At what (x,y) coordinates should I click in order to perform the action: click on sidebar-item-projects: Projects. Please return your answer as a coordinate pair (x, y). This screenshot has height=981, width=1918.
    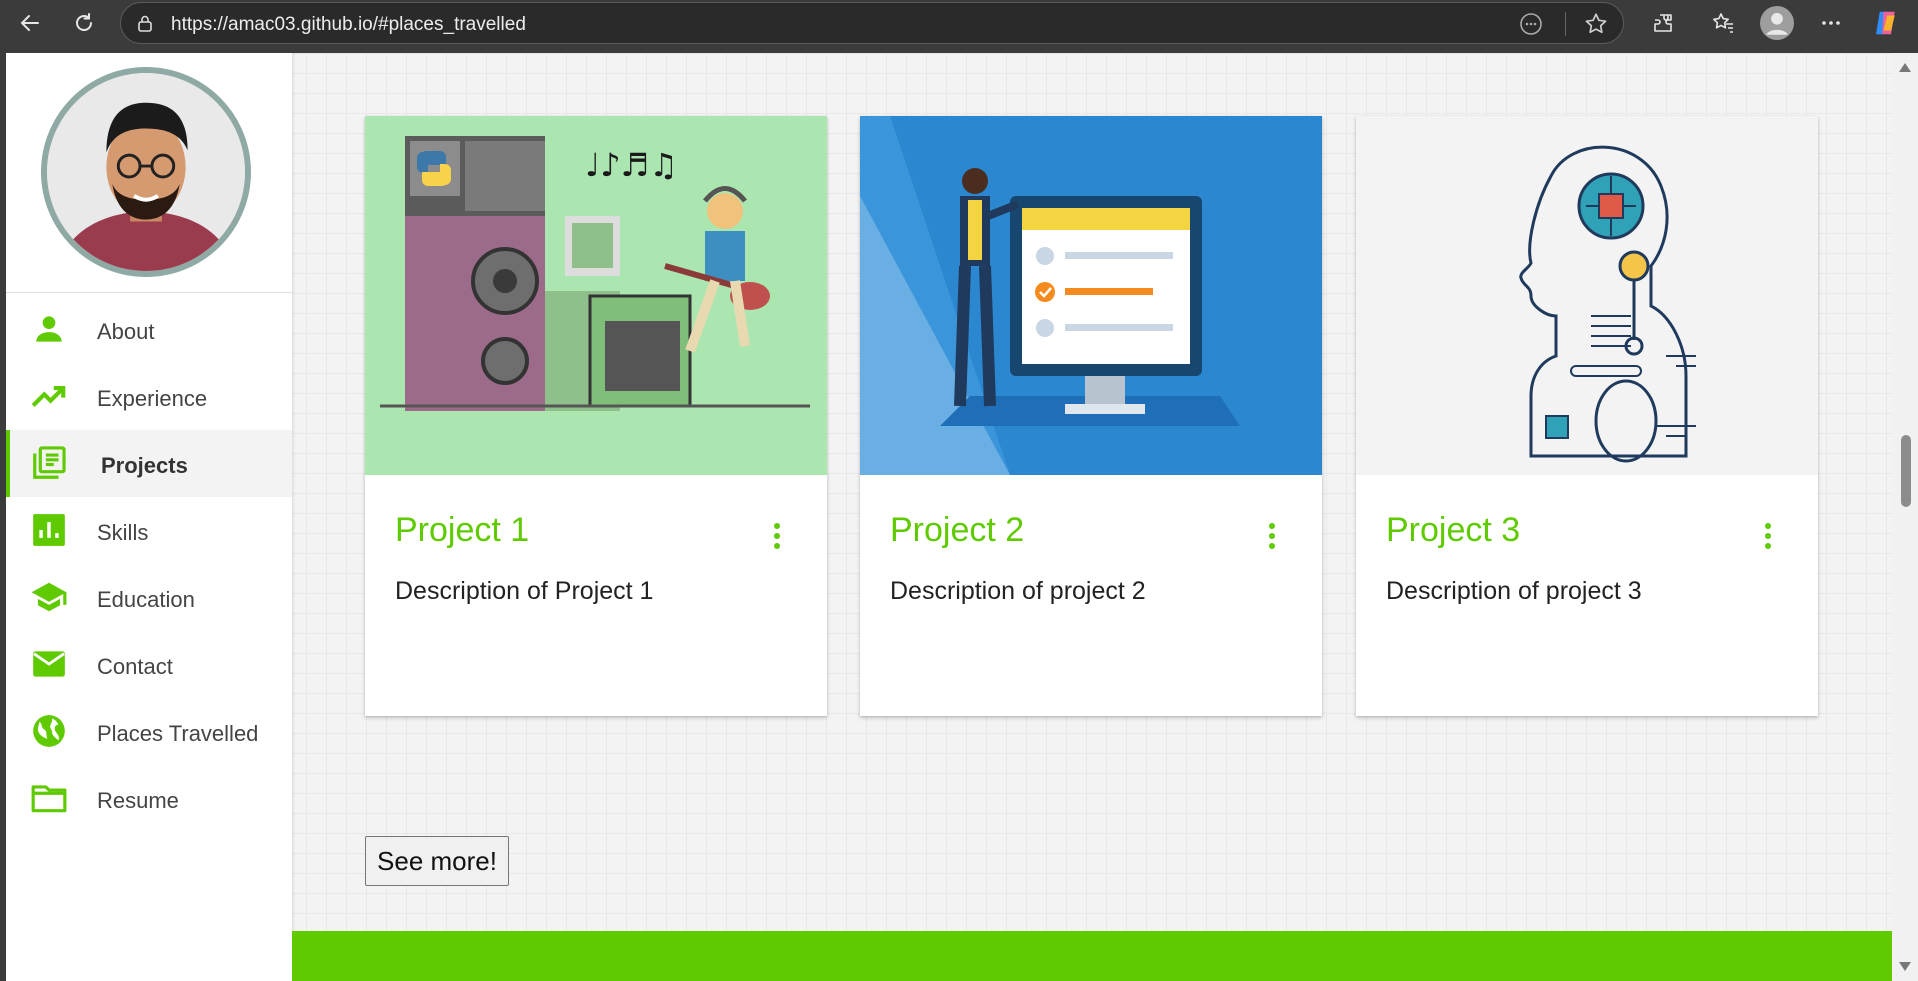
    Looking at the image, I should click on (149, 463).